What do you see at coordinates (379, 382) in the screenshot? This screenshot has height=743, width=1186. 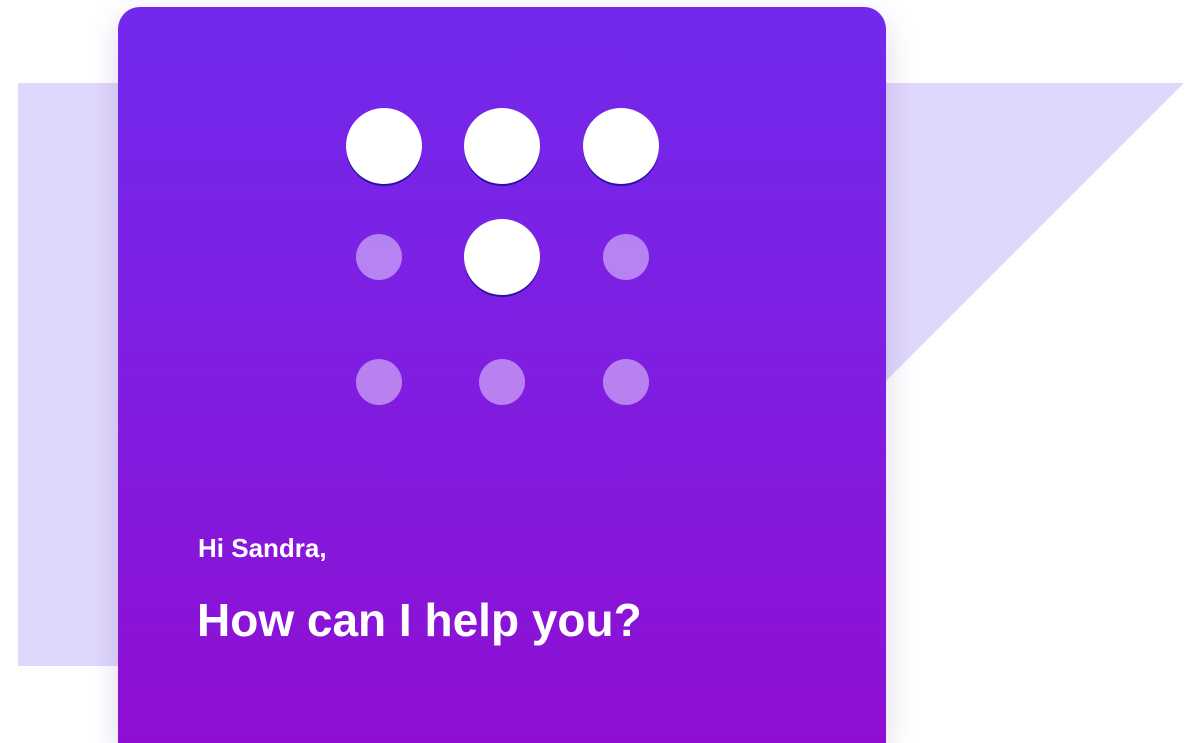 I see `dot-small-bottom-left` at bounding box center [379, 382].